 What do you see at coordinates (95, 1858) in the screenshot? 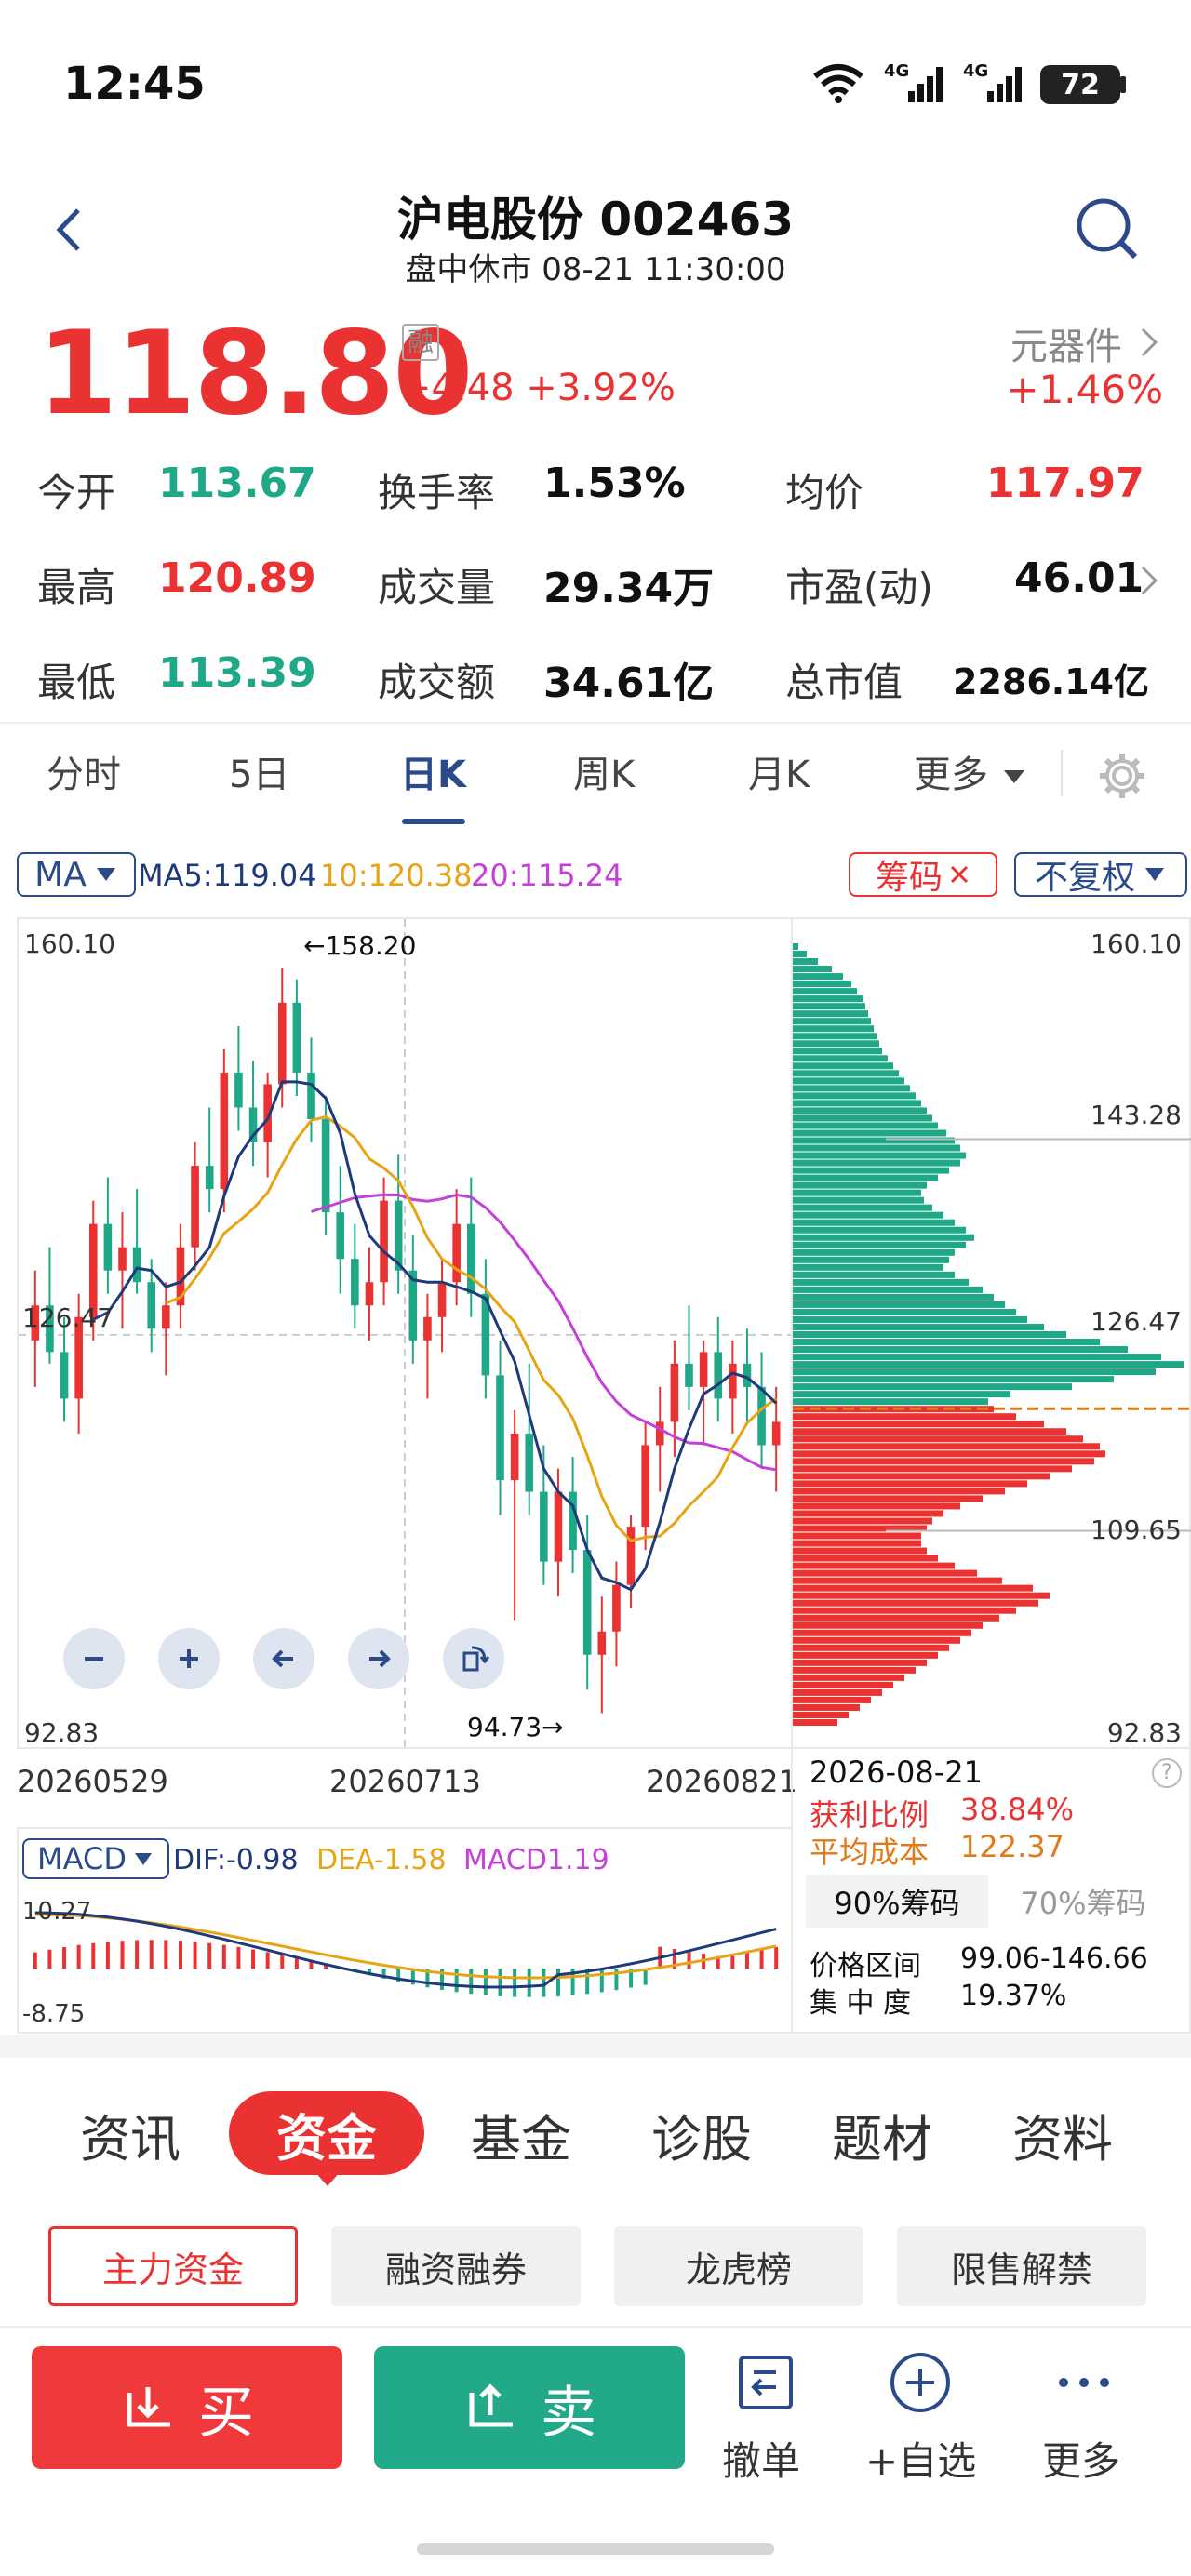
I see `macd-indicator-button: MACD` at bounding box center [95, 1858].